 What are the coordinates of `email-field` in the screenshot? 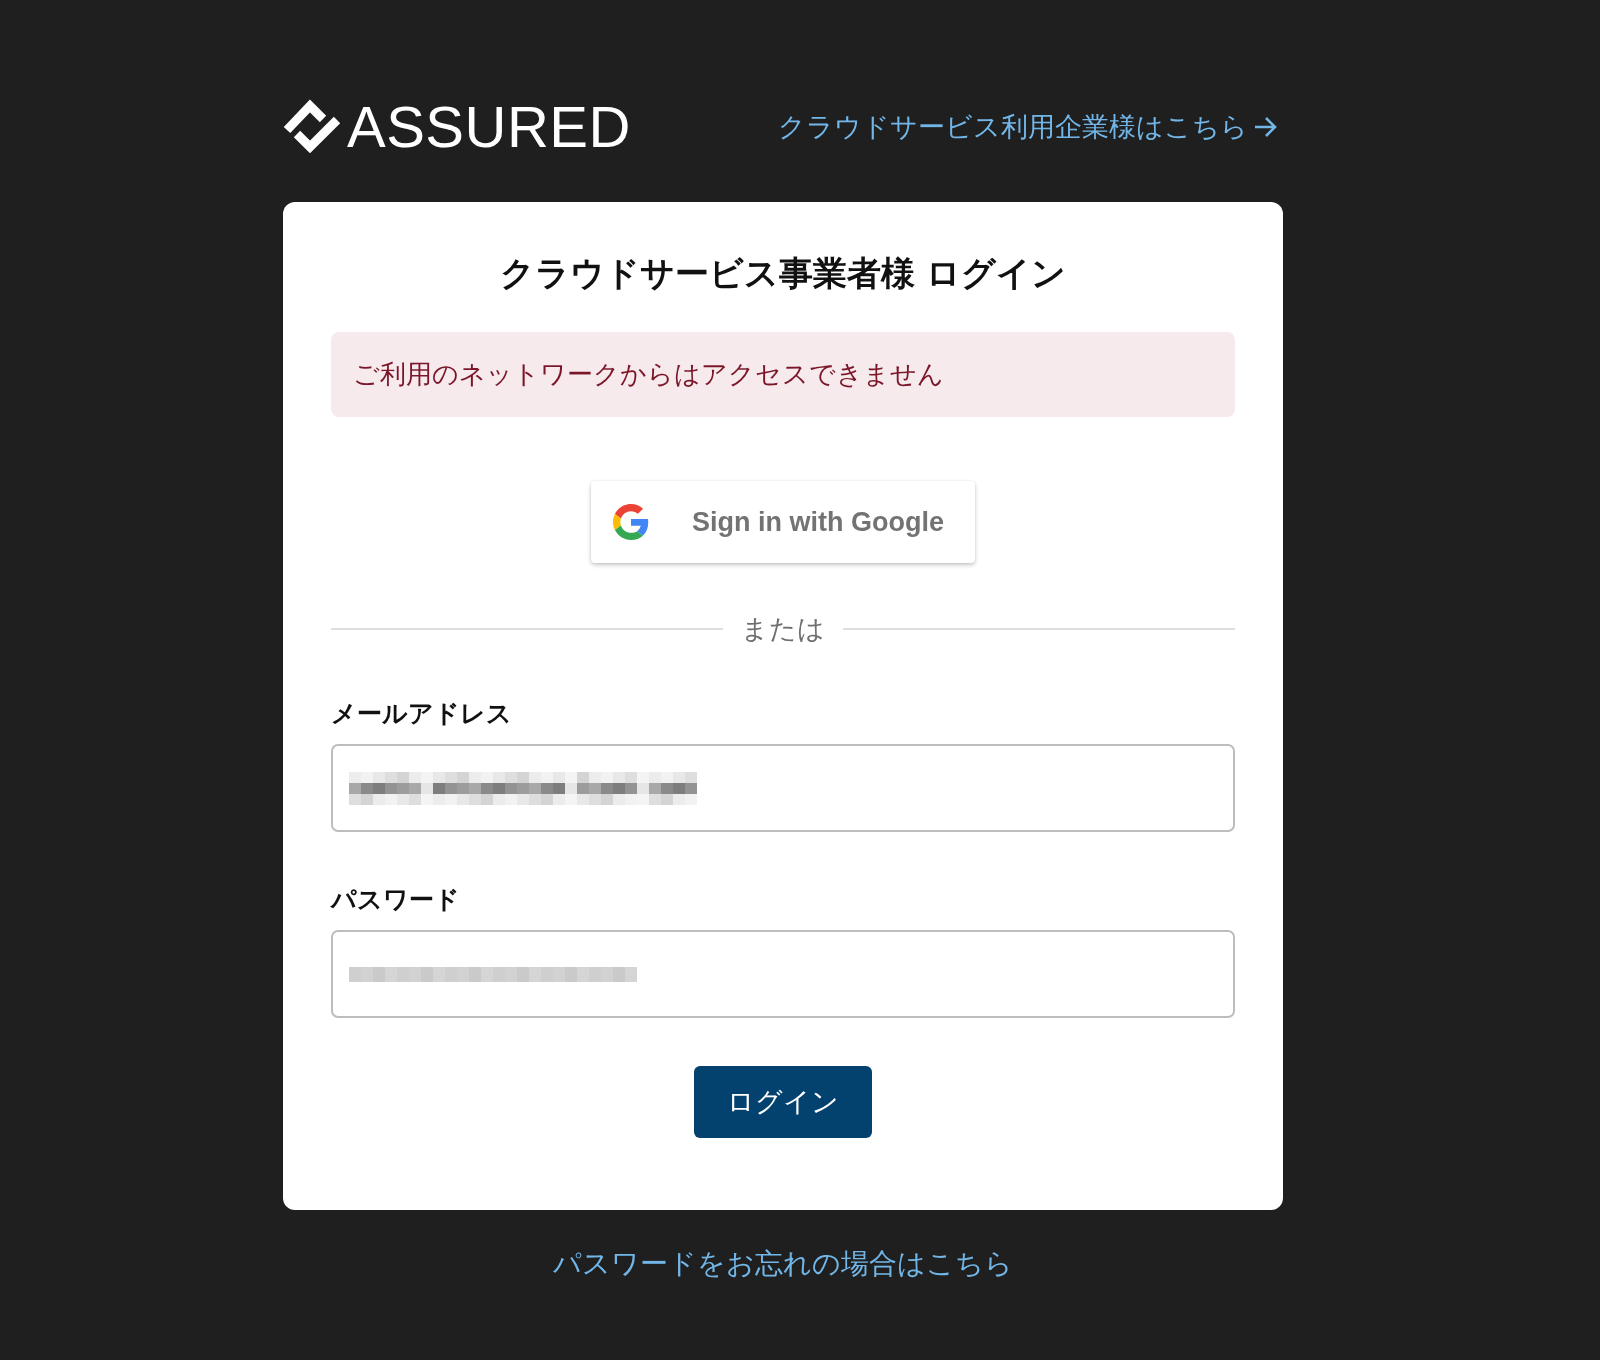 It's located at (783, 788).